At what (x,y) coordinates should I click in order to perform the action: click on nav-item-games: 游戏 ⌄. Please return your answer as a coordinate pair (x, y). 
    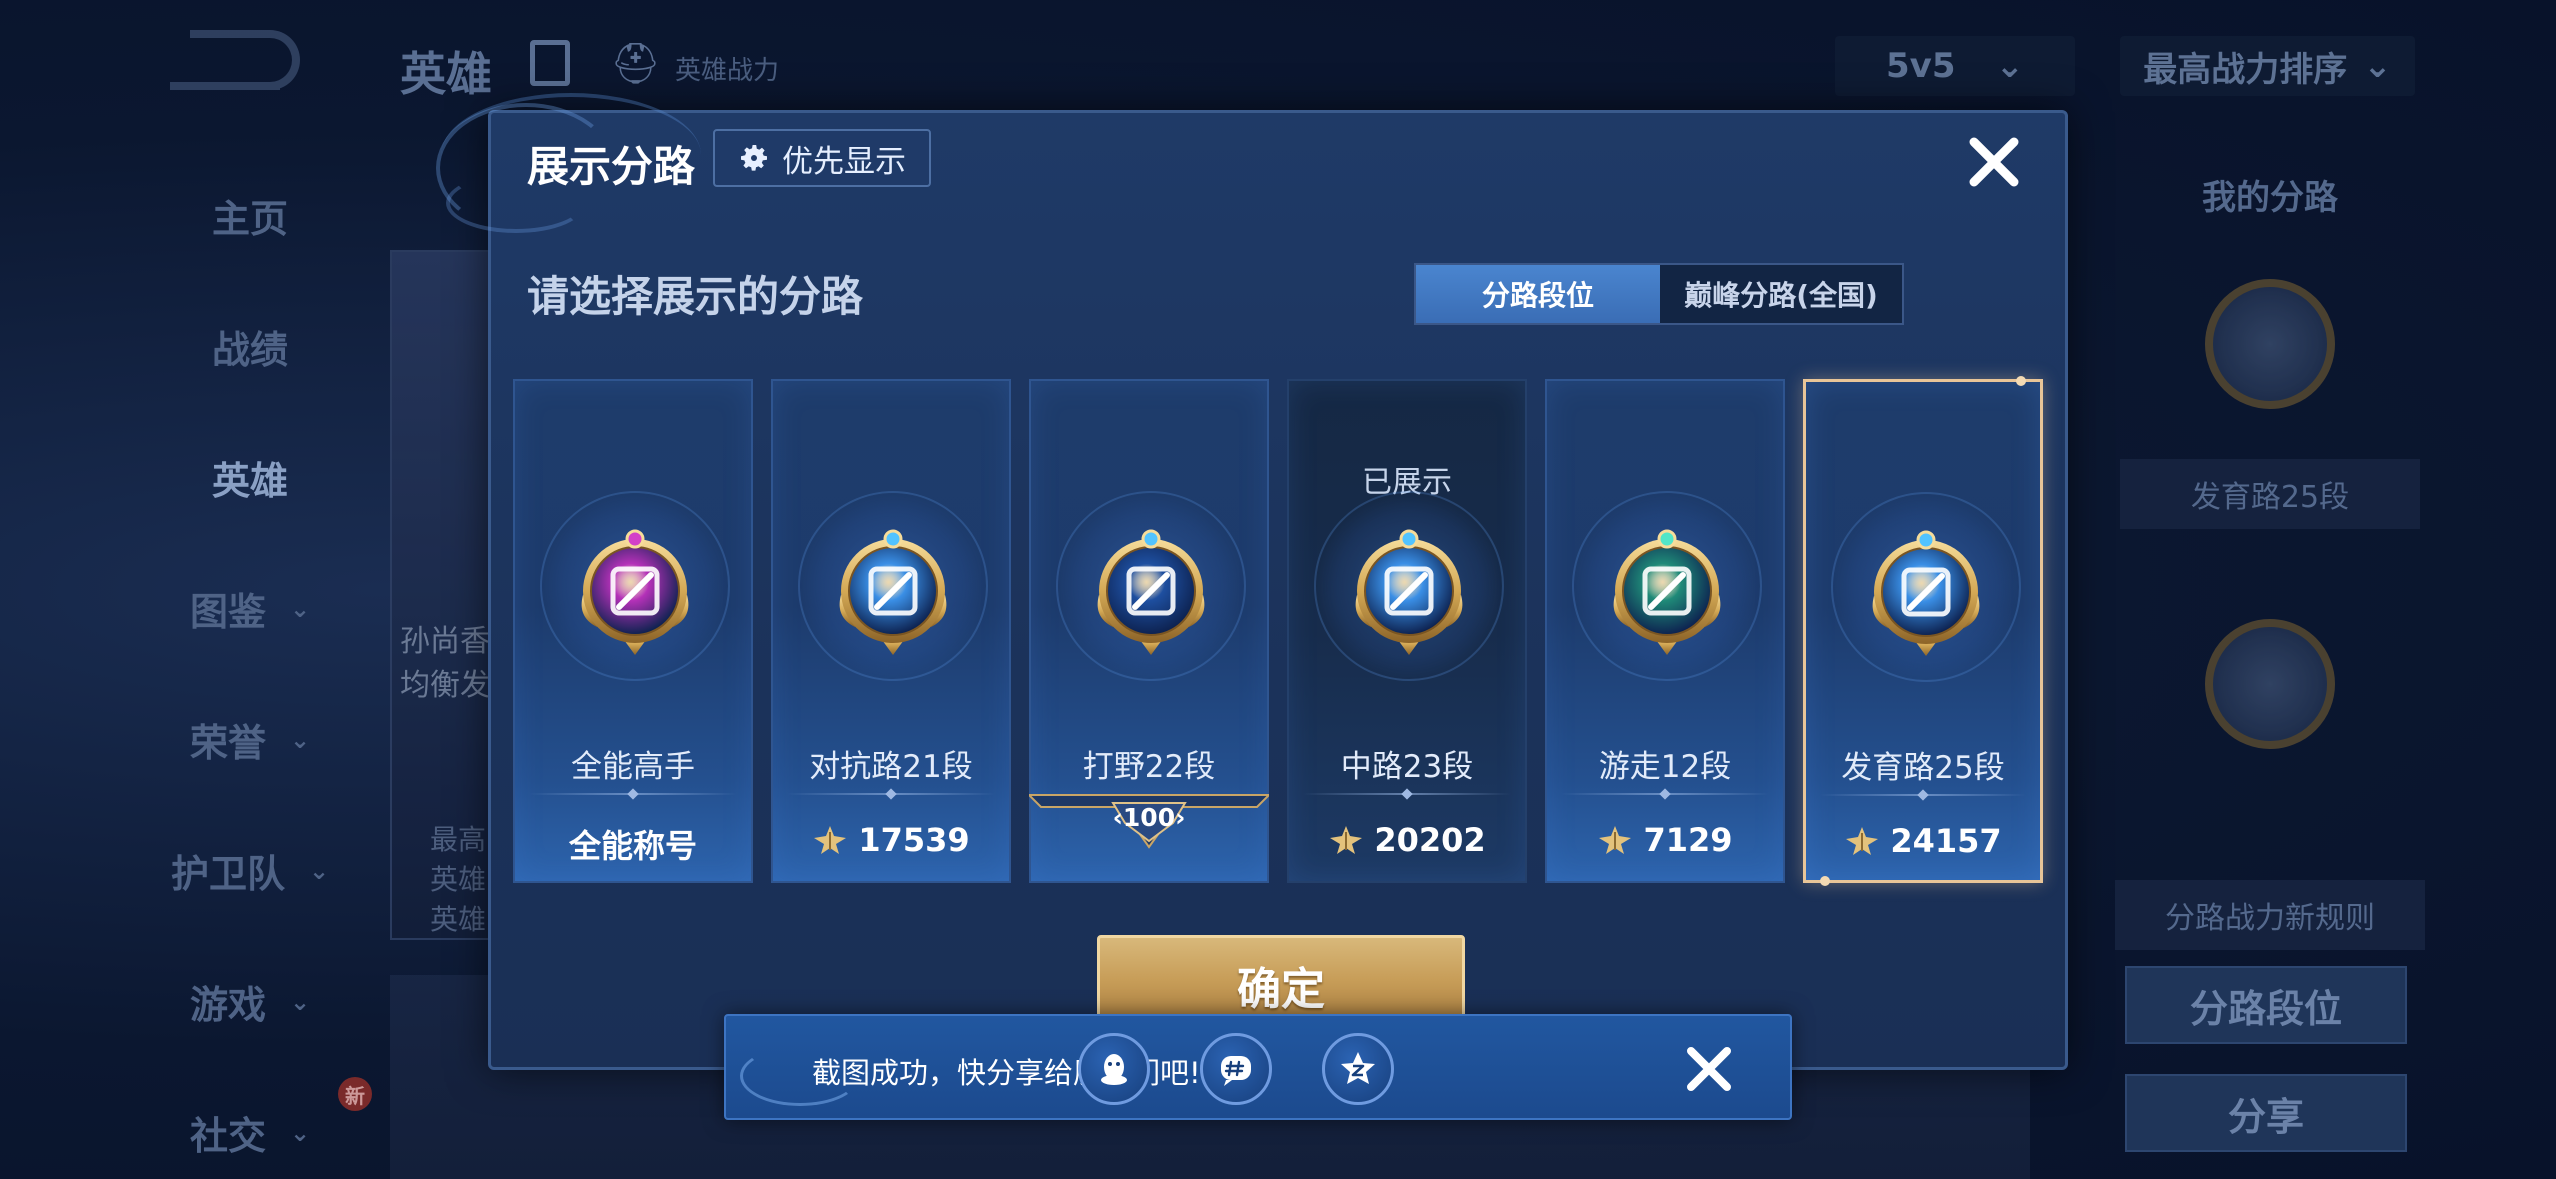
    Looking at the image, I should click on (250, 1001).